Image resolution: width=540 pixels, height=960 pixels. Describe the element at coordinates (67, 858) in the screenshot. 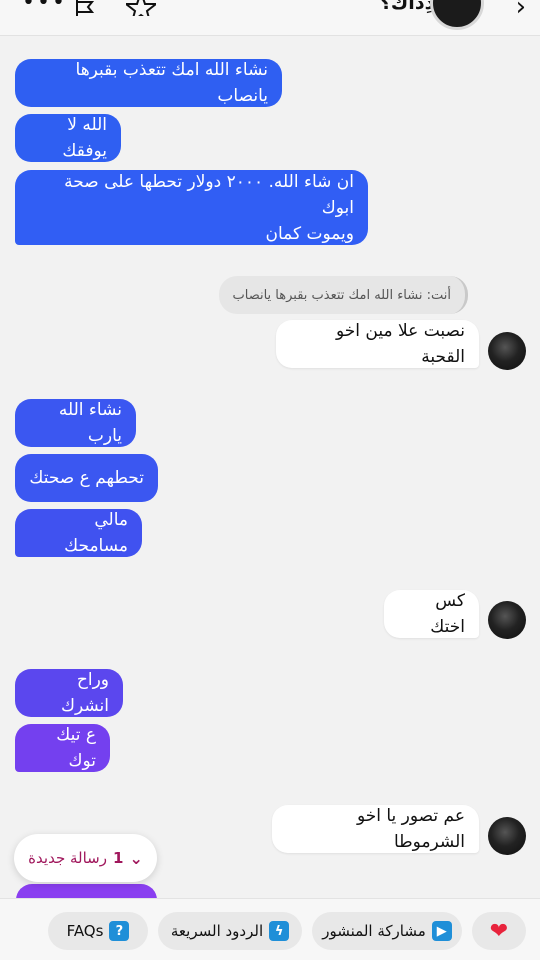

I see `new-message-label: رسالة جديدة` at that location.